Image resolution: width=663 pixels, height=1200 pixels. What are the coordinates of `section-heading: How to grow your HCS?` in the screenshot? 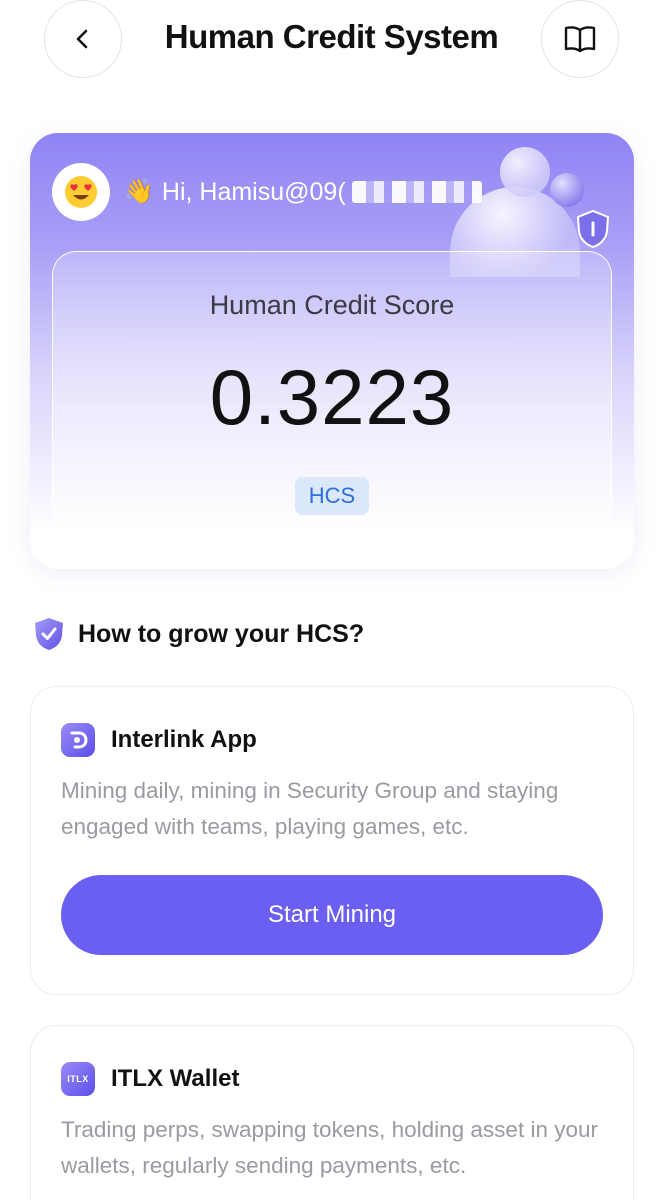 It's located at (198, 634).